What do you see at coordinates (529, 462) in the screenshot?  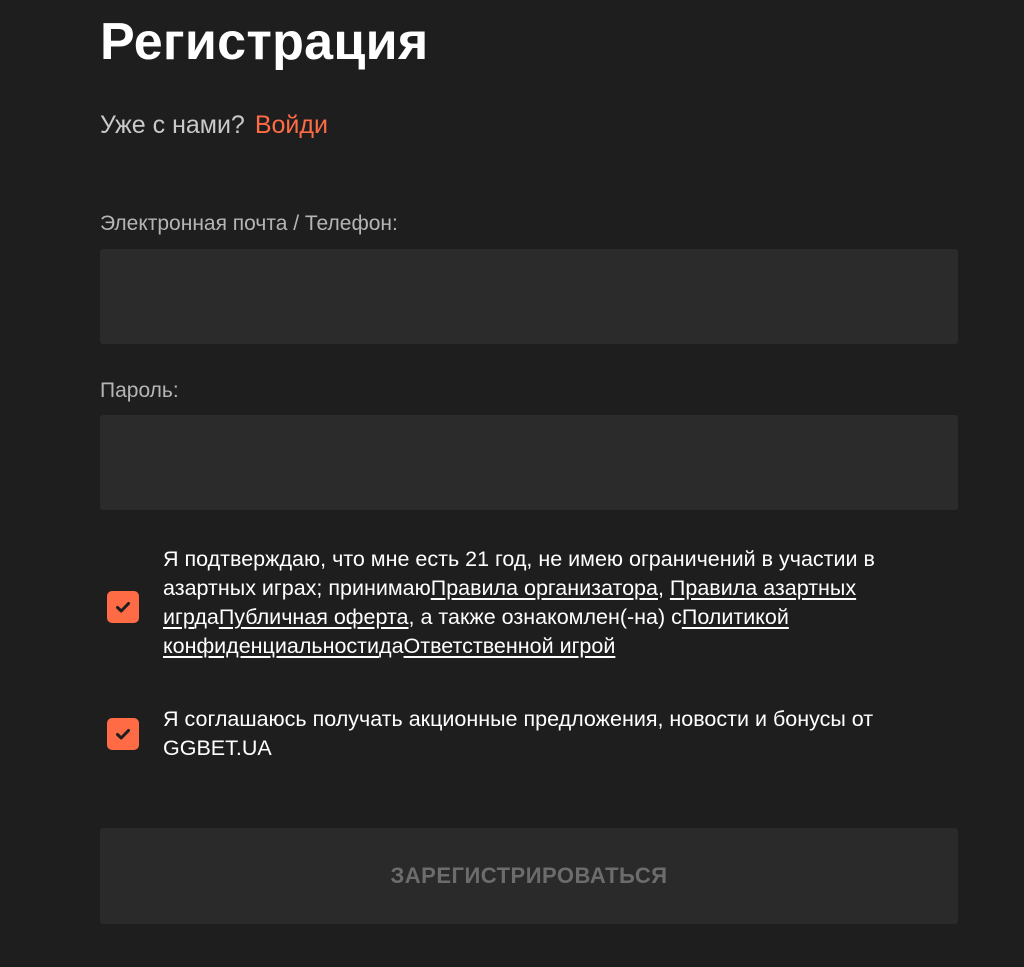 I see `password-input` at bounding box center [529, 462].